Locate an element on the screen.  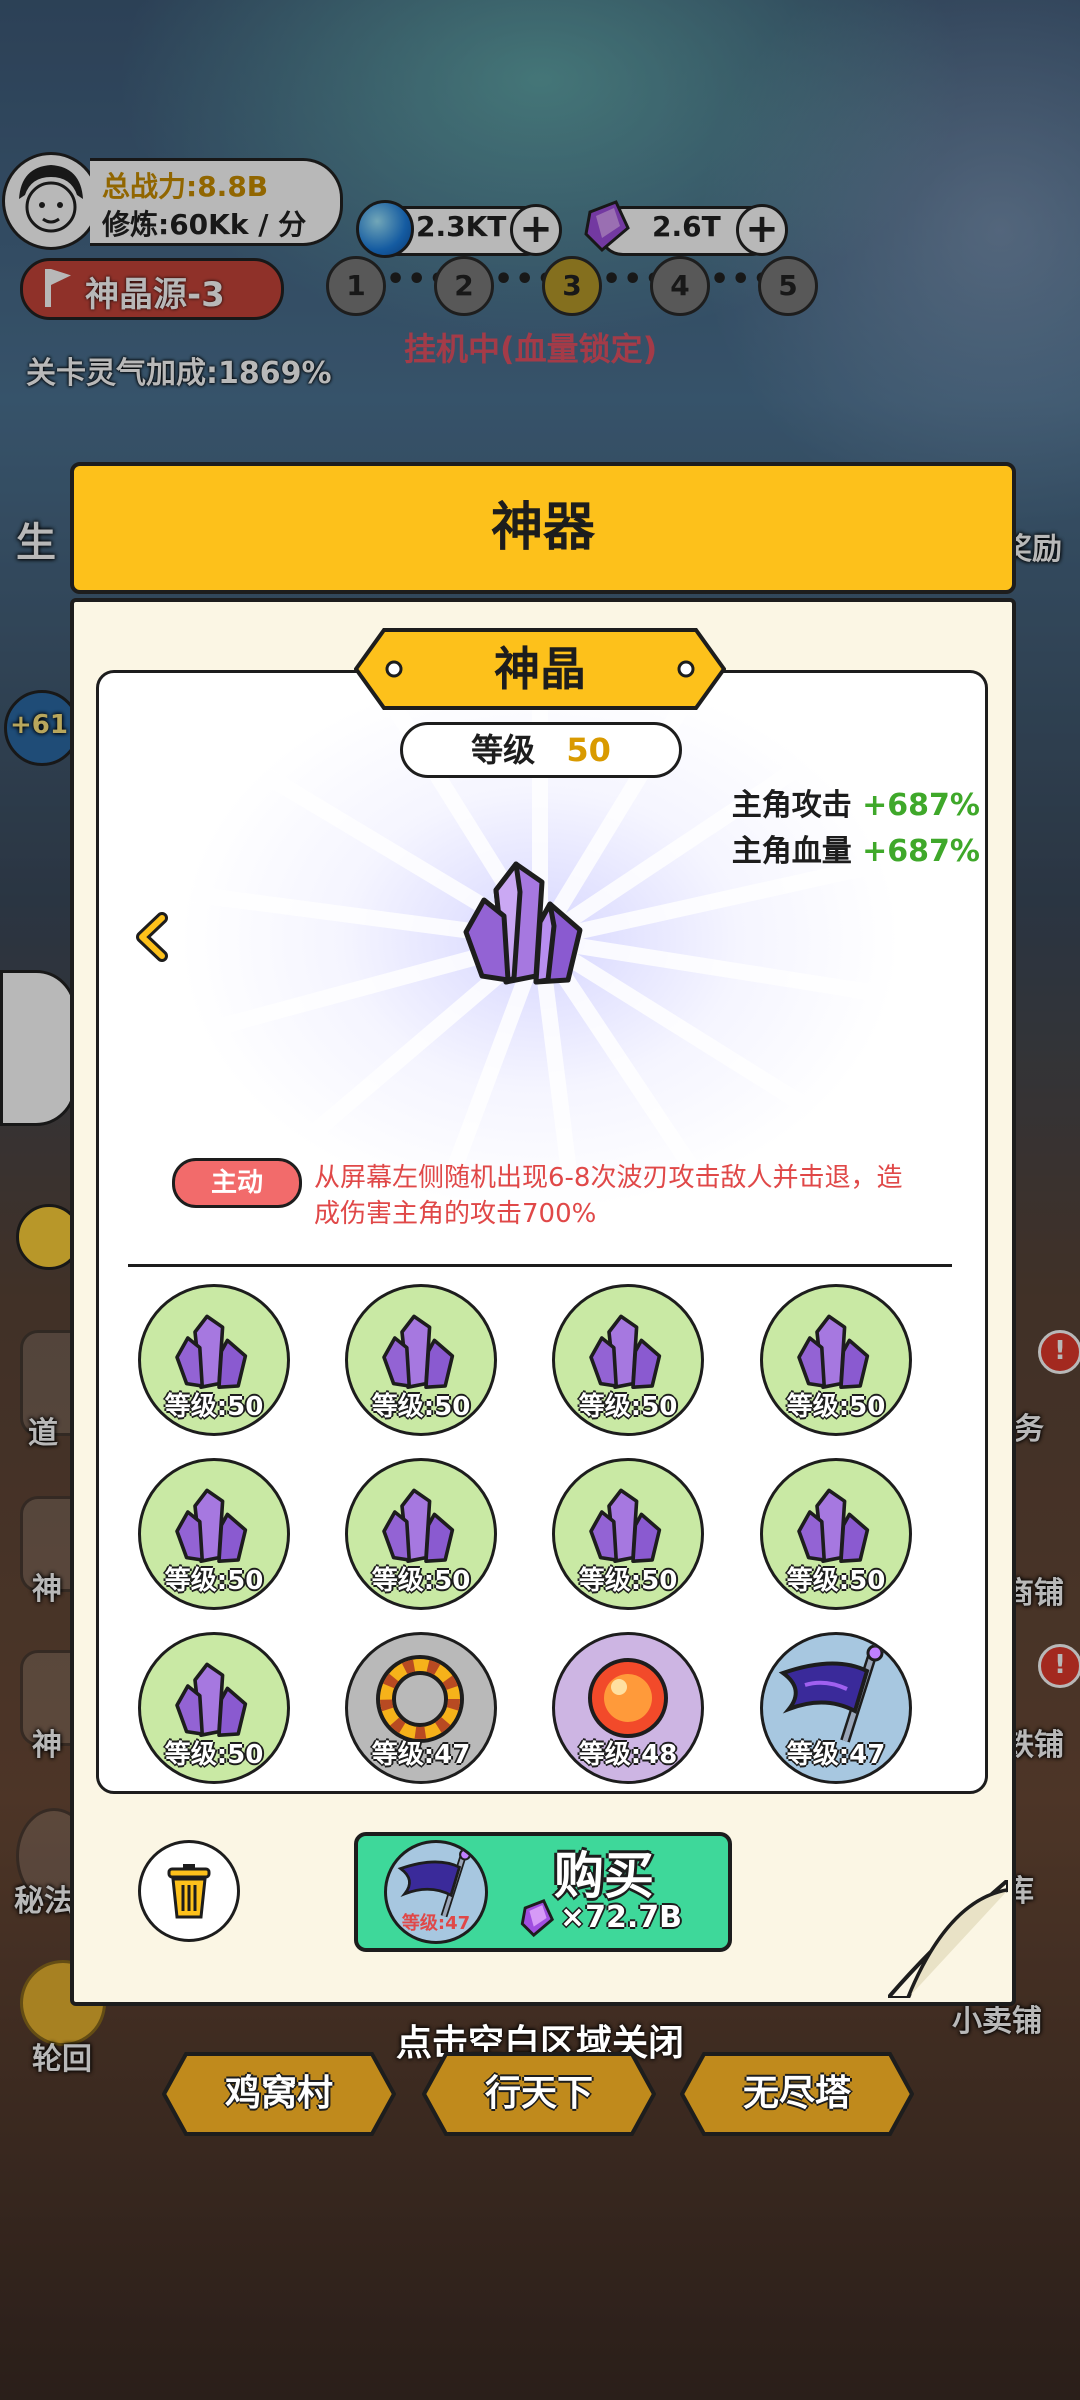
prev-item-arrow-icon is located at coordinates (152, 937).